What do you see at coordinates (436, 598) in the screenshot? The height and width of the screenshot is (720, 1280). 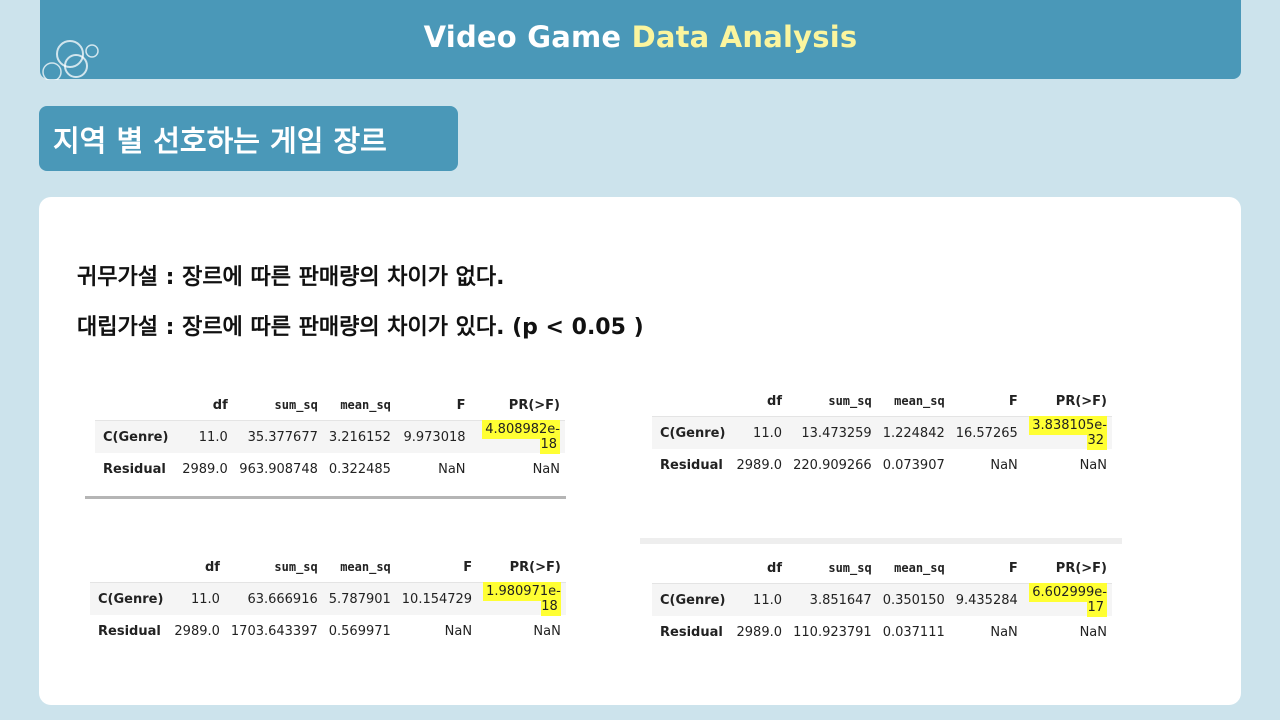 I see `cell-f: 10.154729` at bounding box center [436, 598].